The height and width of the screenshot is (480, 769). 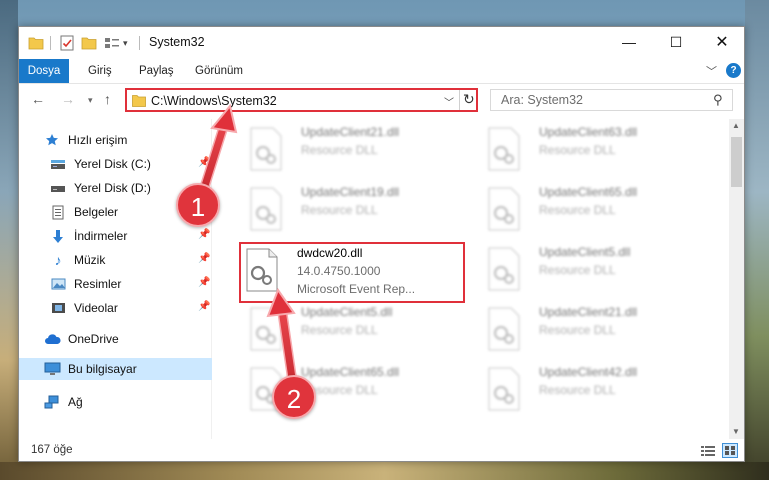 What do you see at coordinates (343, 211) in the screenshot?
I see `file-item: UpdateClient19.dll Resource DLL` at bounding box center [343, 211].